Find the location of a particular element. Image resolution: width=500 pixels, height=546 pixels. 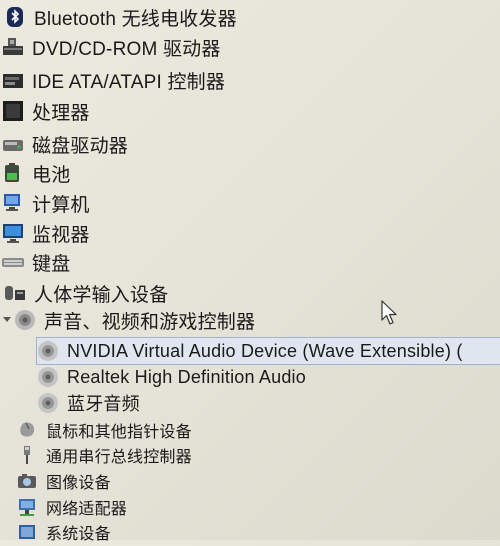

processor-icon is located at coordinates (13, 111).